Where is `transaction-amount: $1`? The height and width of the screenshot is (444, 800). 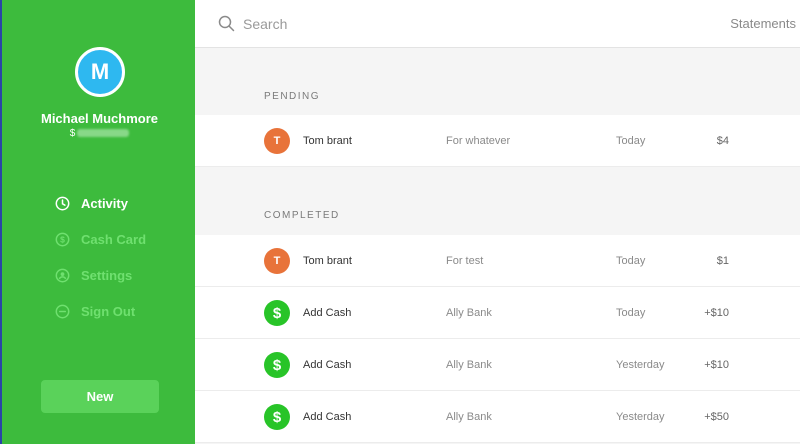
transaction-amount: $1 is located at coordinates (722, 261).